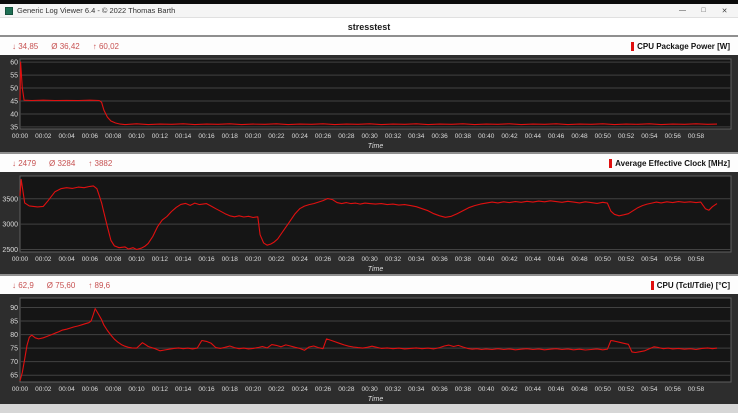  Describe the element at coordinates (369, 408) in the screenshot. I see `window-bottom-strip` at that location.